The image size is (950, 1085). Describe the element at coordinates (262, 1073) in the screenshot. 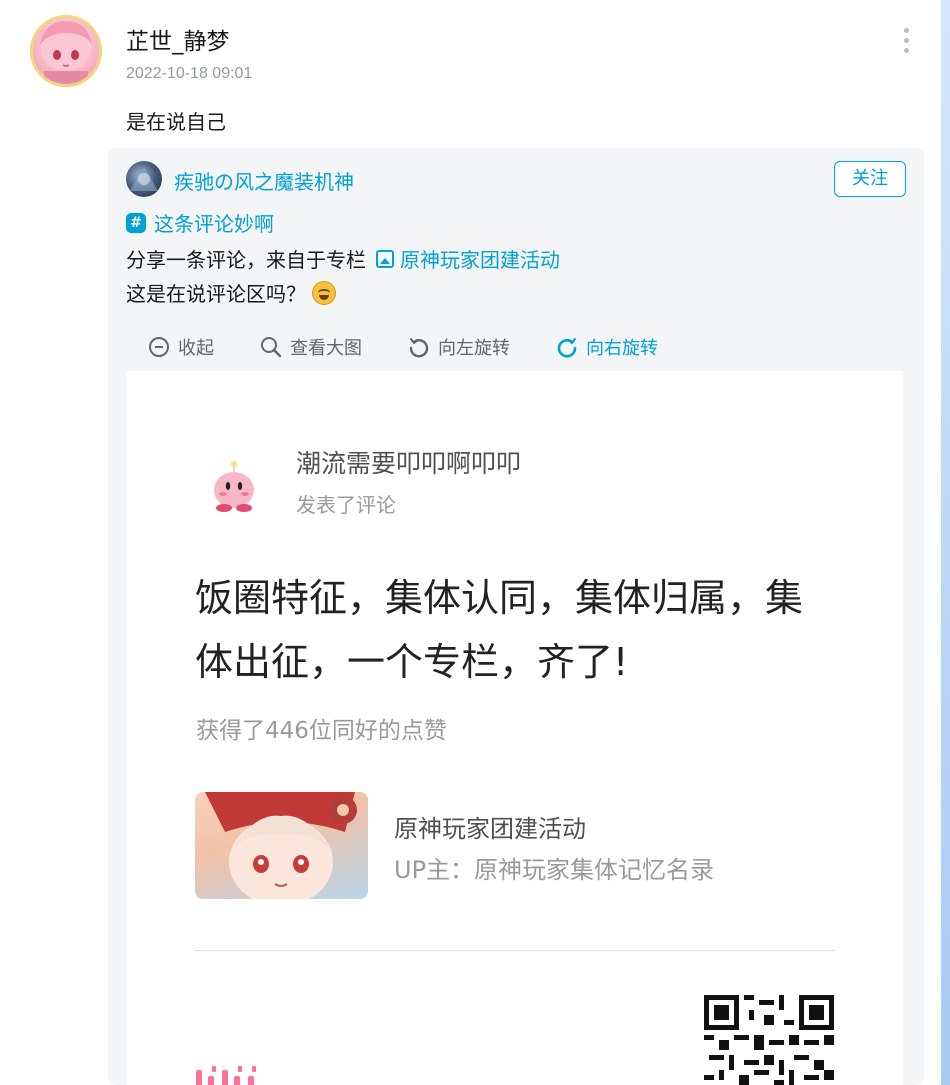

I see `brand-logo` at that location.